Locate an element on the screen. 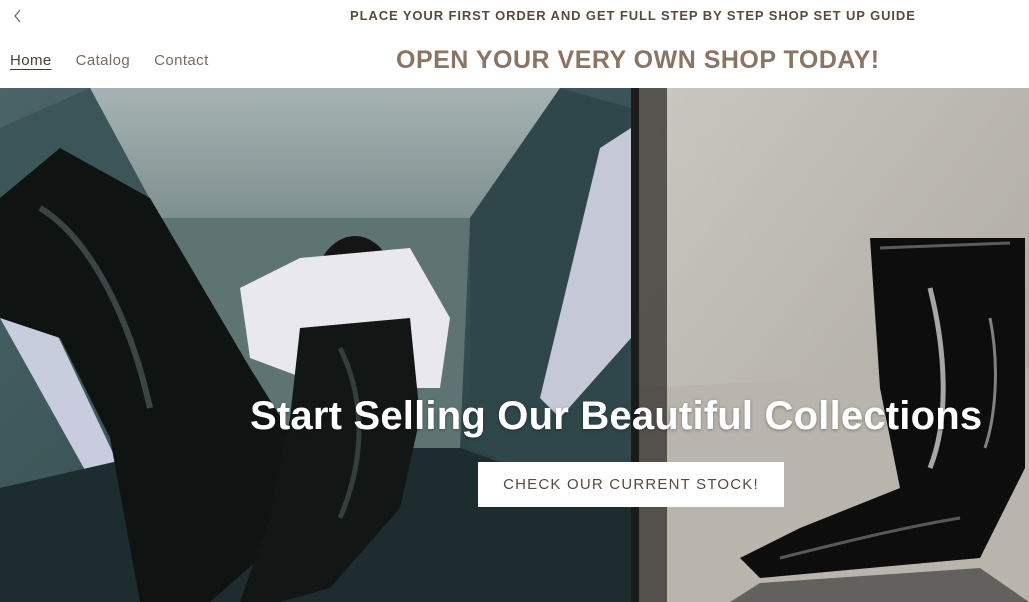 The image size is (1029, 602). nav-contact-link: Contact is located at coordinates (181, 60).